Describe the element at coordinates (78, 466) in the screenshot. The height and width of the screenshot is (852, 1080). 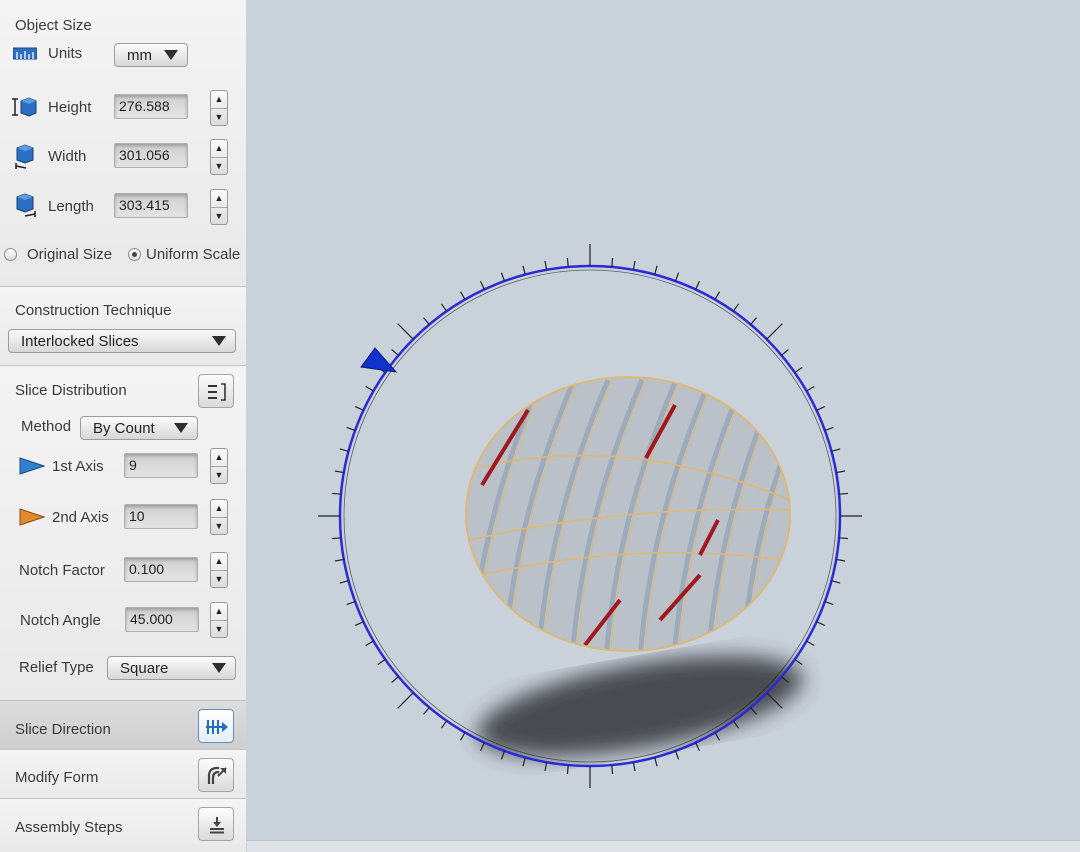
I see `axis1-label: 1st Axis` at that location.